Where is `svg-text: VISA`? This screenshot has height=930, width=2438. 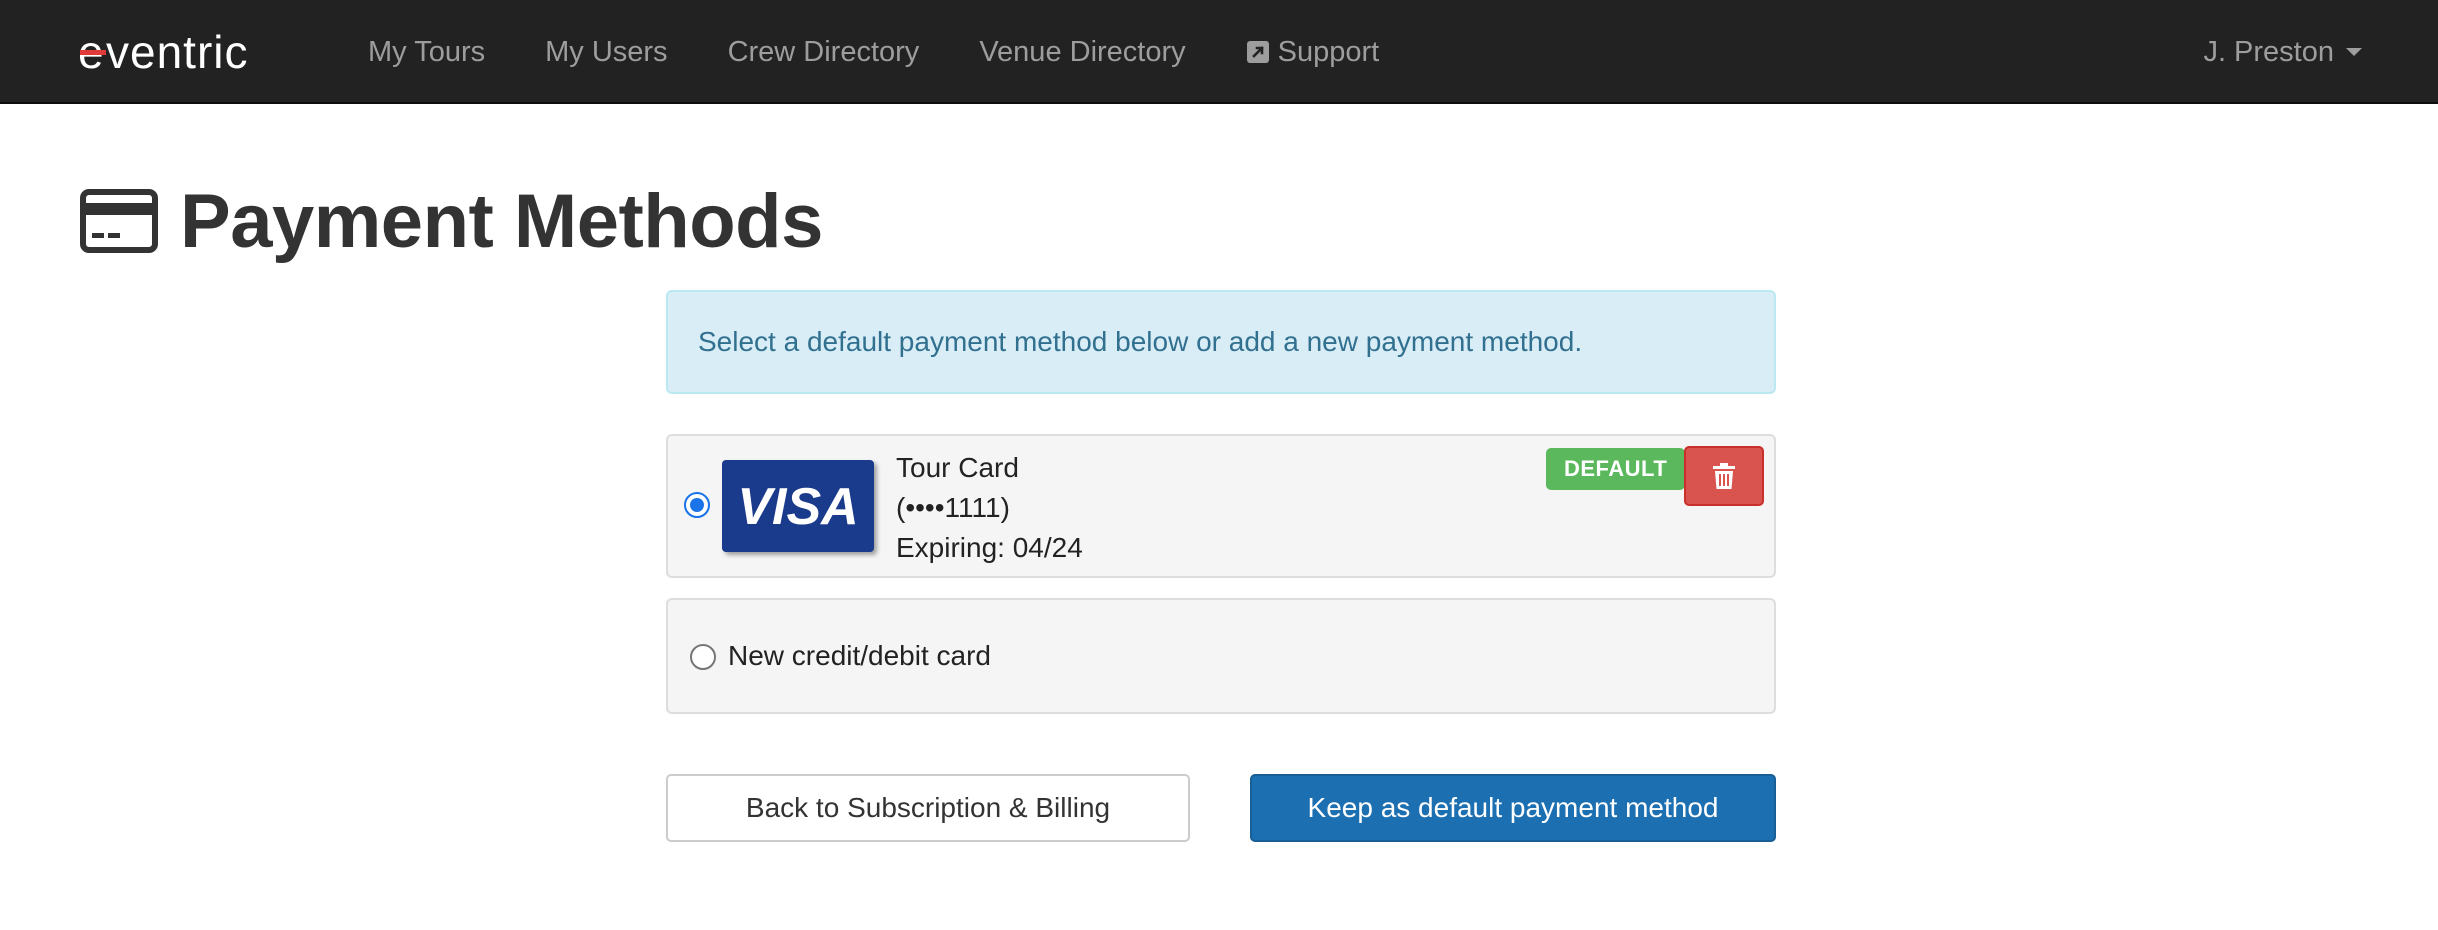 svg-text: VISA is located at coordinates (797, 507).